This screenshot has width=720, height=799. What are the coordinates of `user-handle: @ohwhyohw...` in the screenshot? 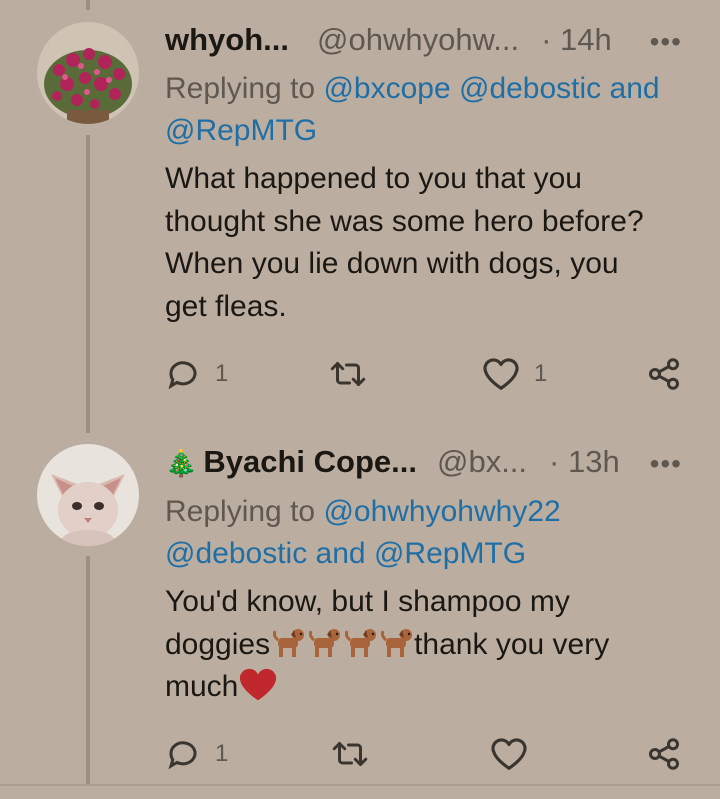 It's located at (418, 40).